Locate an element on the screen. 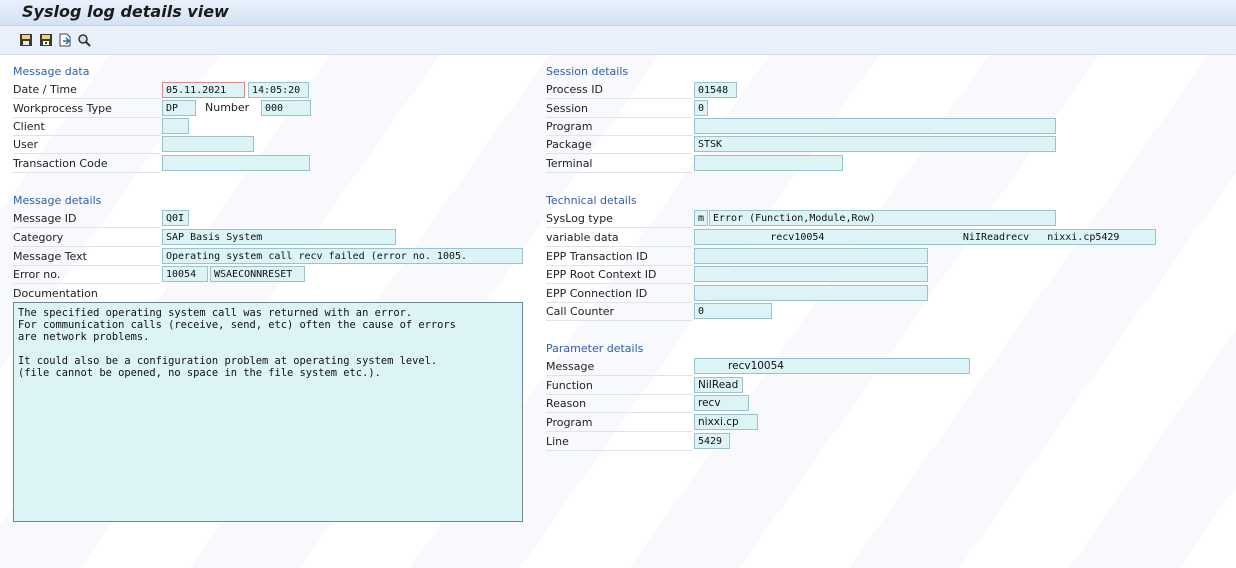  variable-data-label: variable data is located at coordinates (619, 238).